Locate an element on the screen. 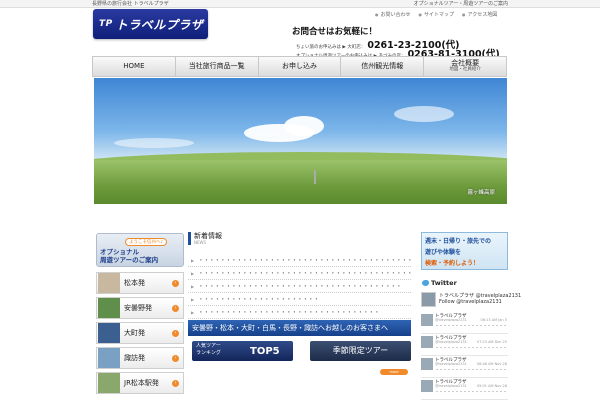 The height and width of the screenshot is (400, 600). ranking-line1: 人気ツアー is located at coordinates (208, 346).